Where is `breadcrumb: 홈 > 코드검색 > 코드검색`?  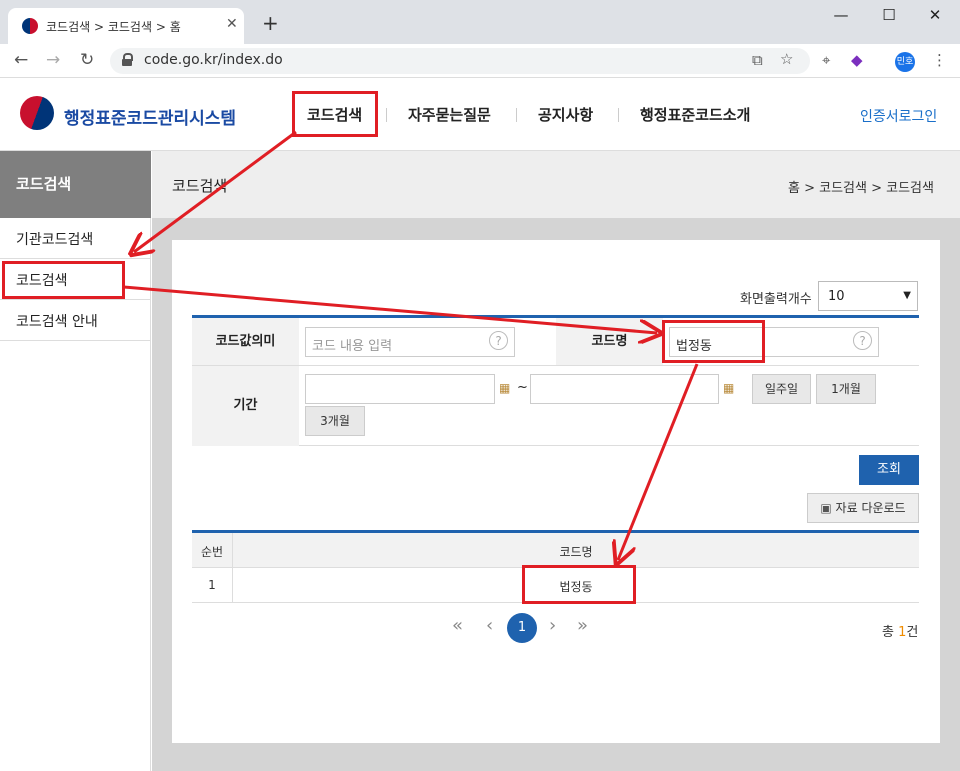
breadcrumb: 홈 > 코드검색 > 코드검색 is located at coordinates (861, 188).